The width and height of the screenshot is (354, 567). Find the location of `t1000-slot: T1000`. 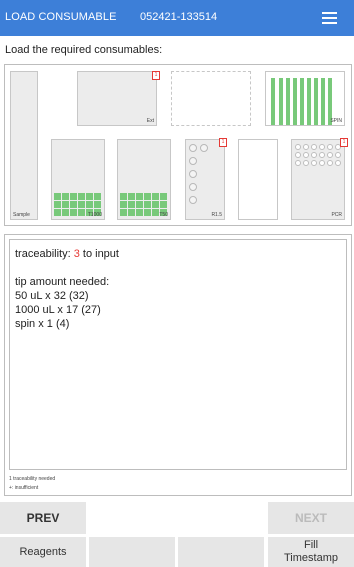

t1000-slot: T1000 is located at coordinates (78, 179).